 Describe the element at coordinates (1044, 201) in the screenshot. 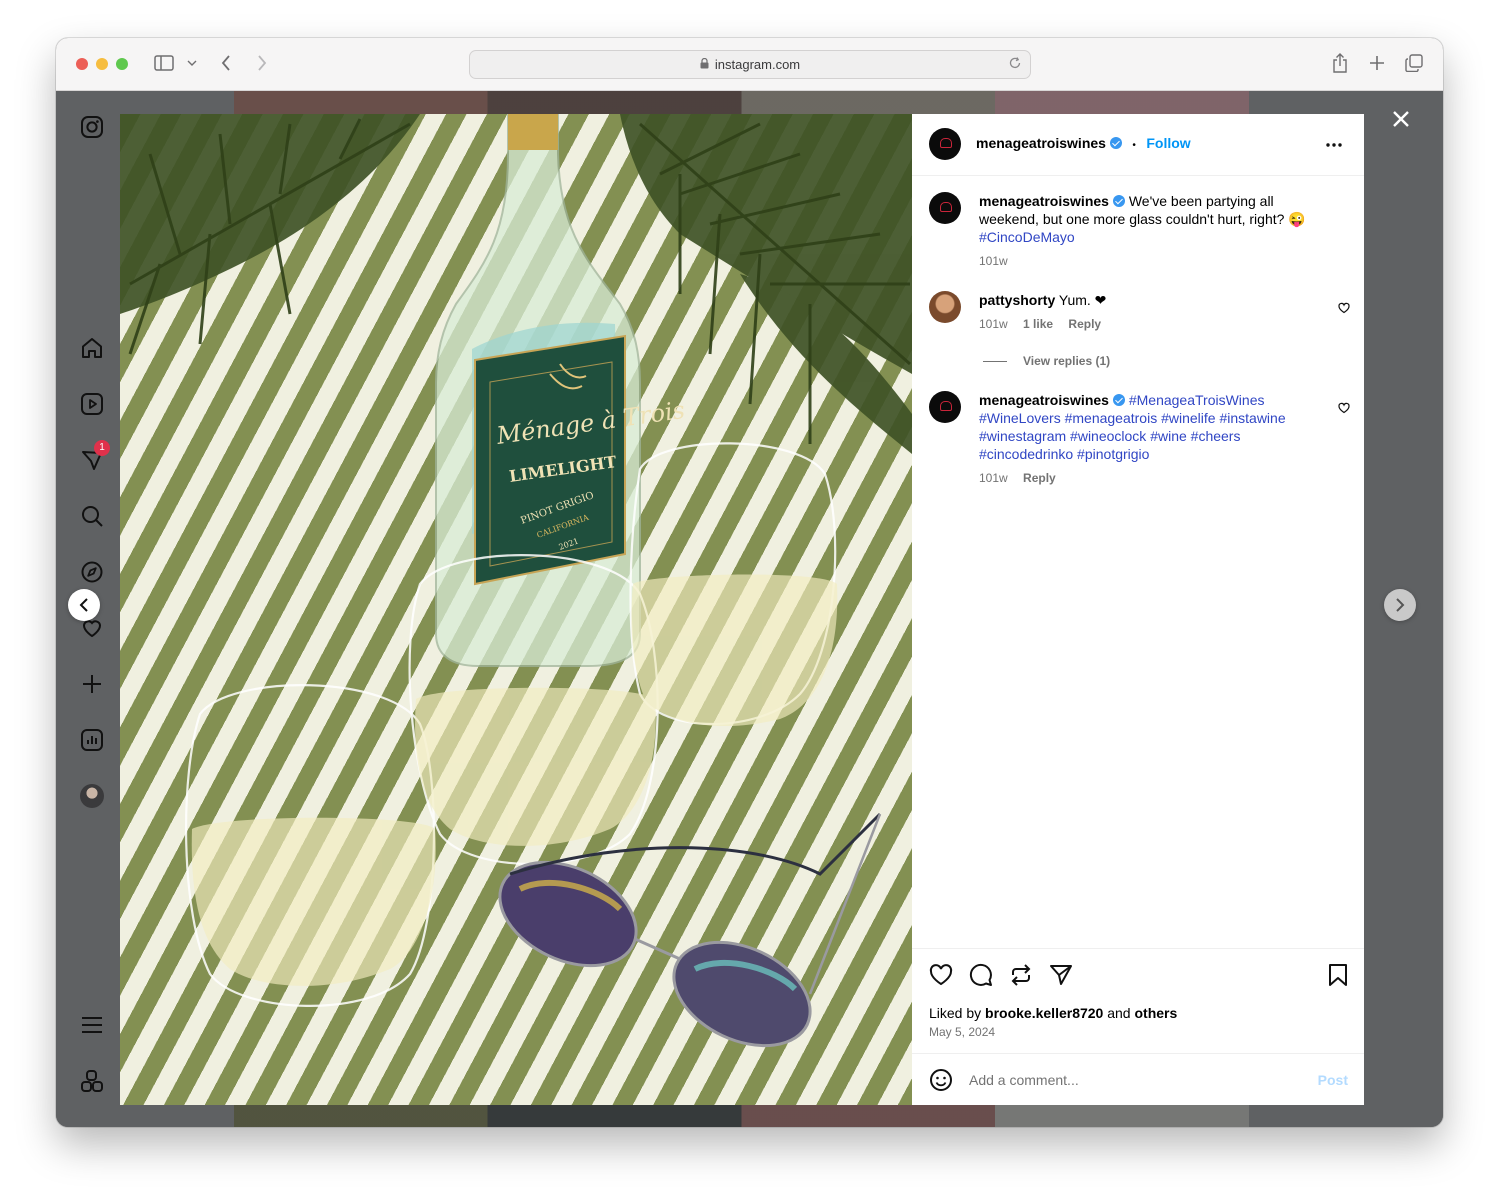

I see `caption-author: menageatroiswines` at that location.